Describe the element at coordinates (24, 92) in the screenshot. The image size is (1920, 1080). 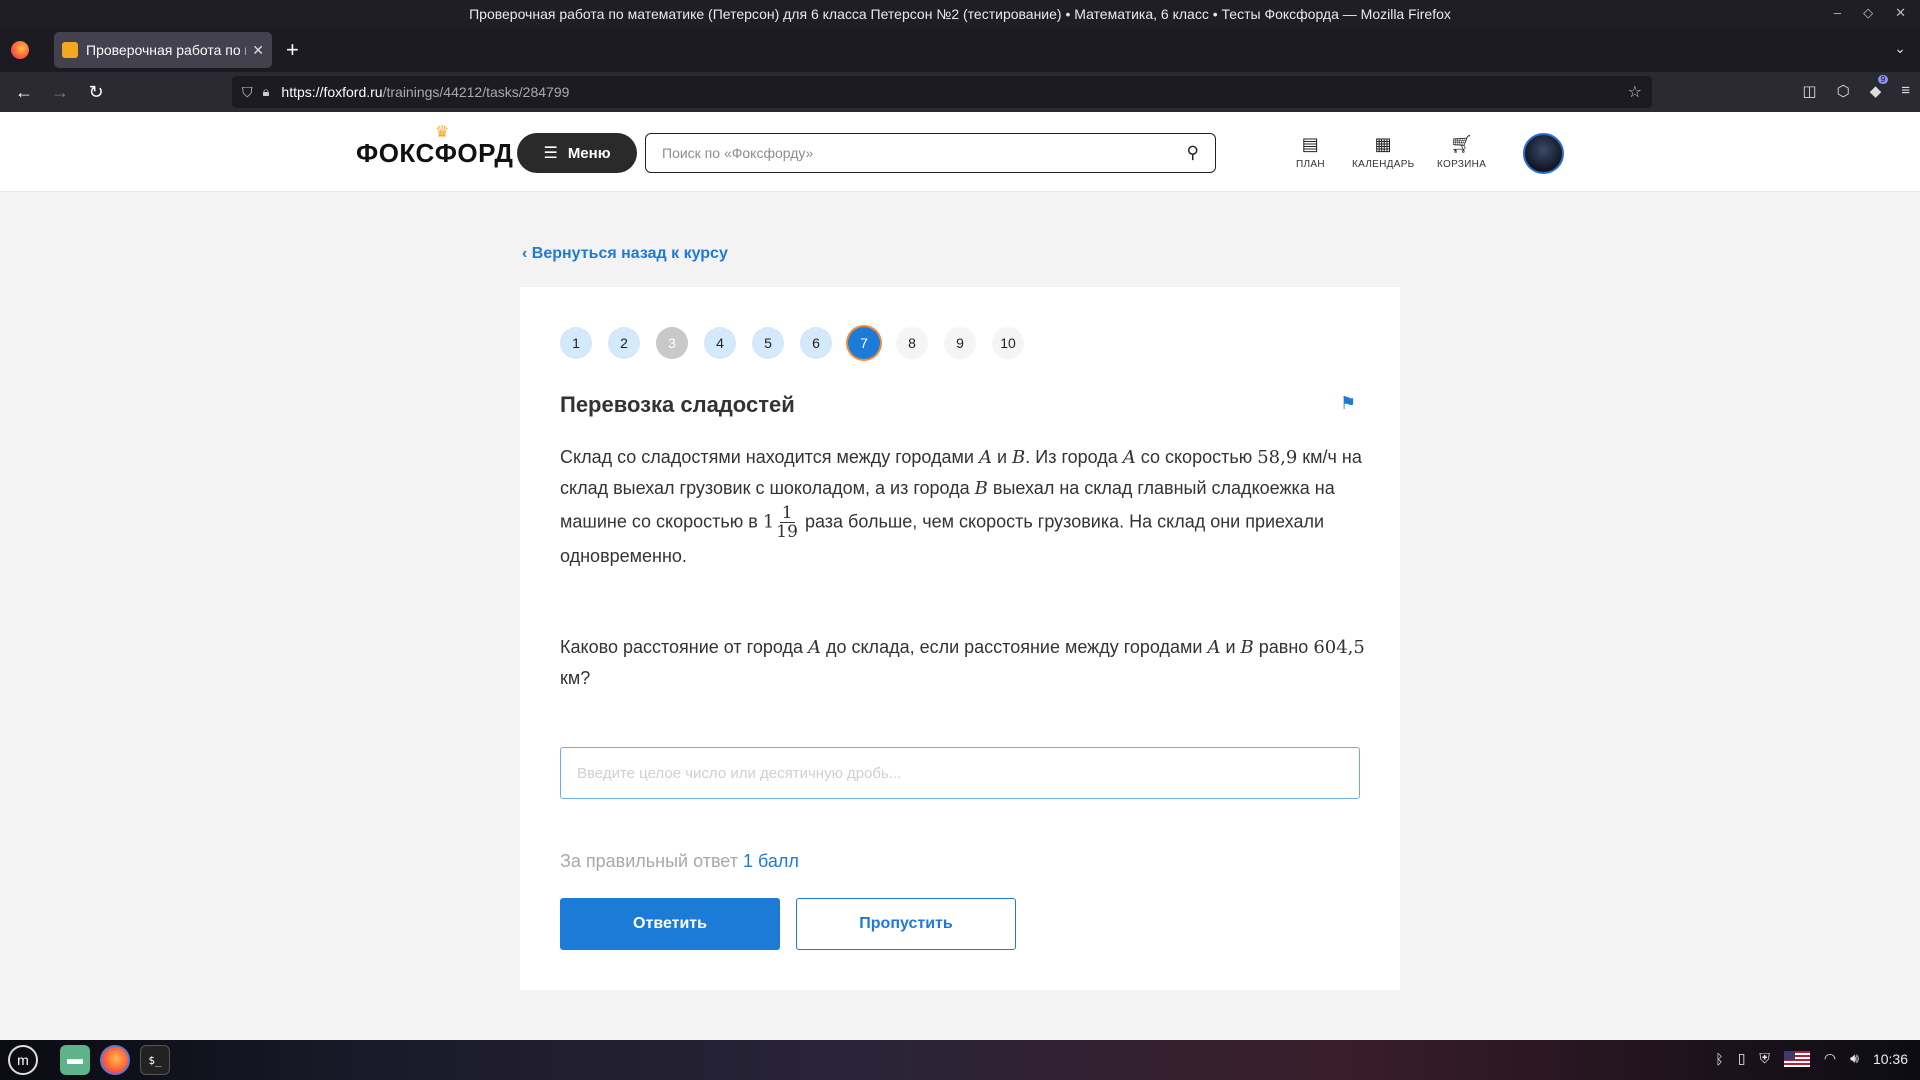
I see `back-arrow-icon: ←` at that location.